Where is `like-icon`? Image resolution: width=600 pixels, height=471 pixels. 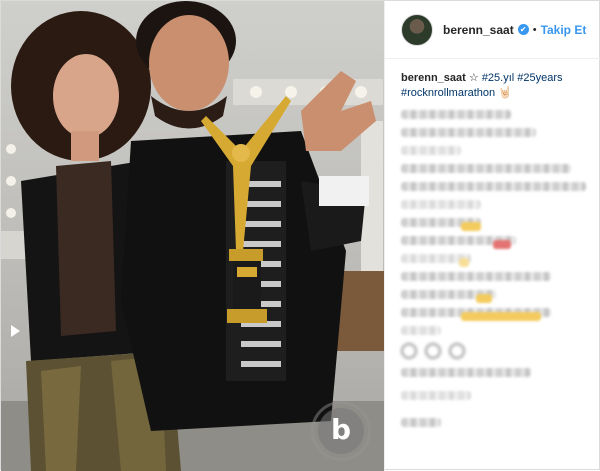
like-icon is located at coordinates (409, 351).